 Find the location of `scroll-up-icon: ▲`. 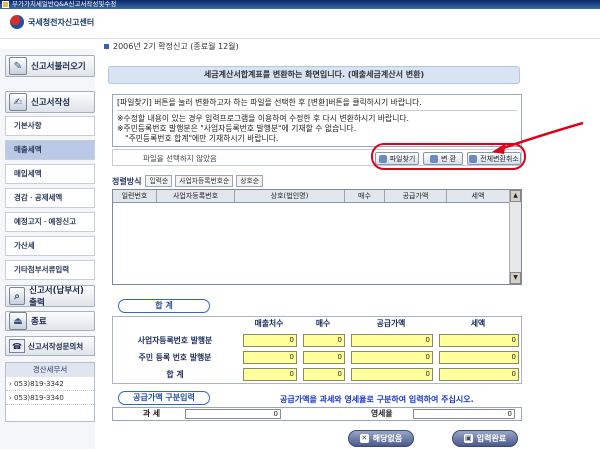

scroll-up-icon: ▲ is located at coordinates (515, 196).